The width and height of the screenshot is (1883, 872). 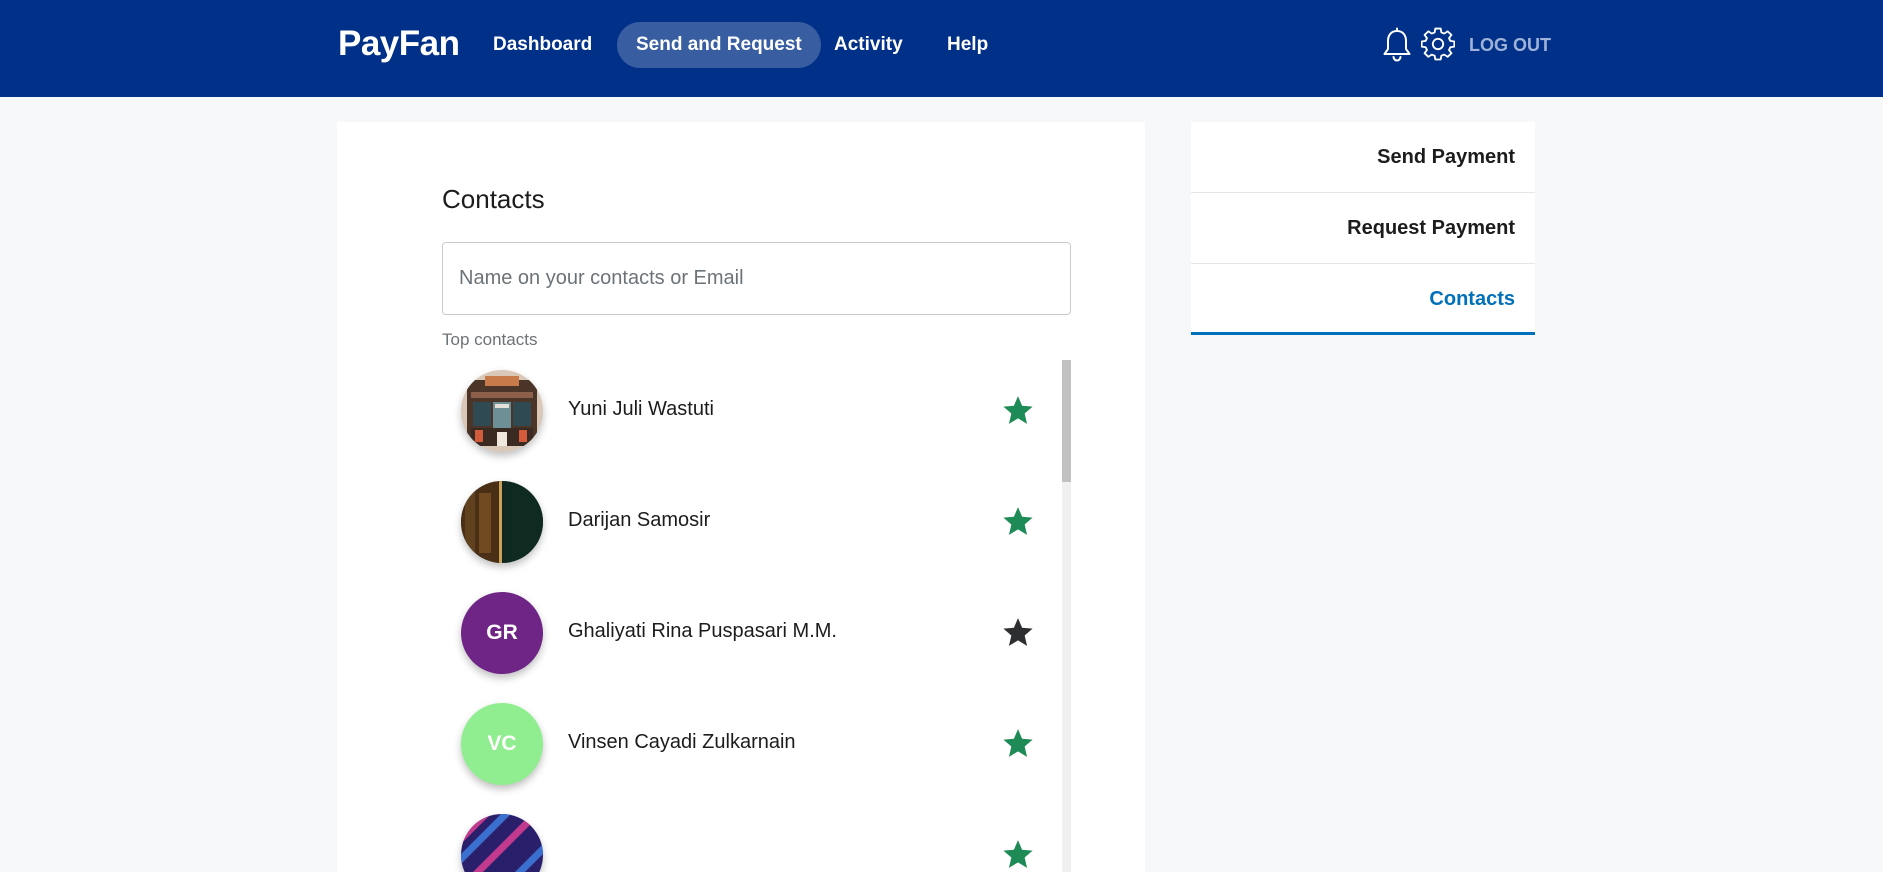 I want to click on contact-row: GR Ghaliyati Rina Puspasari M.M., so click(x=742, y=632).